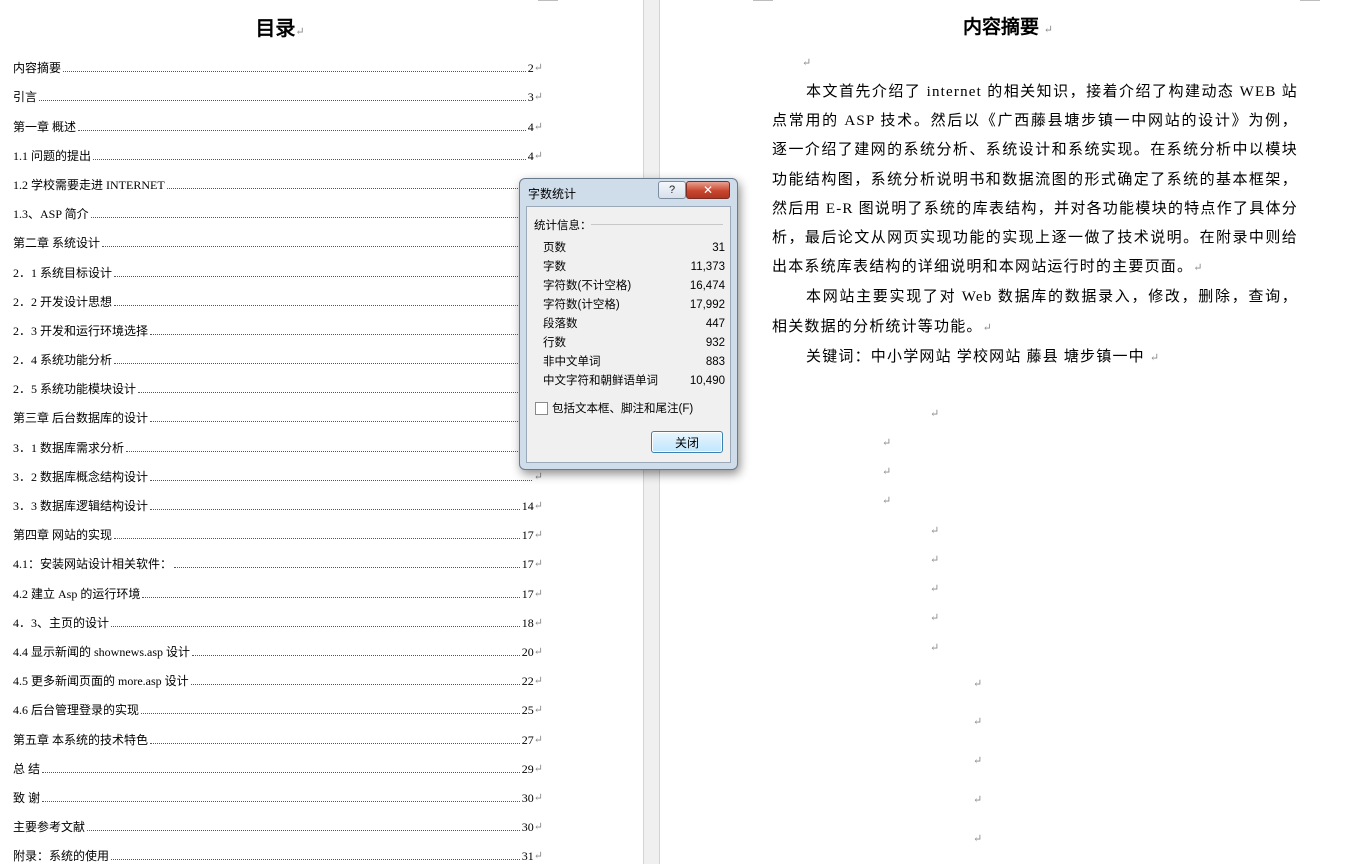 The image size is (1356, 864). Describe the element at coordinates (278, 121) in the screenshot. I see `toc-entry: 第一章 概述 4 ↵` at that location.